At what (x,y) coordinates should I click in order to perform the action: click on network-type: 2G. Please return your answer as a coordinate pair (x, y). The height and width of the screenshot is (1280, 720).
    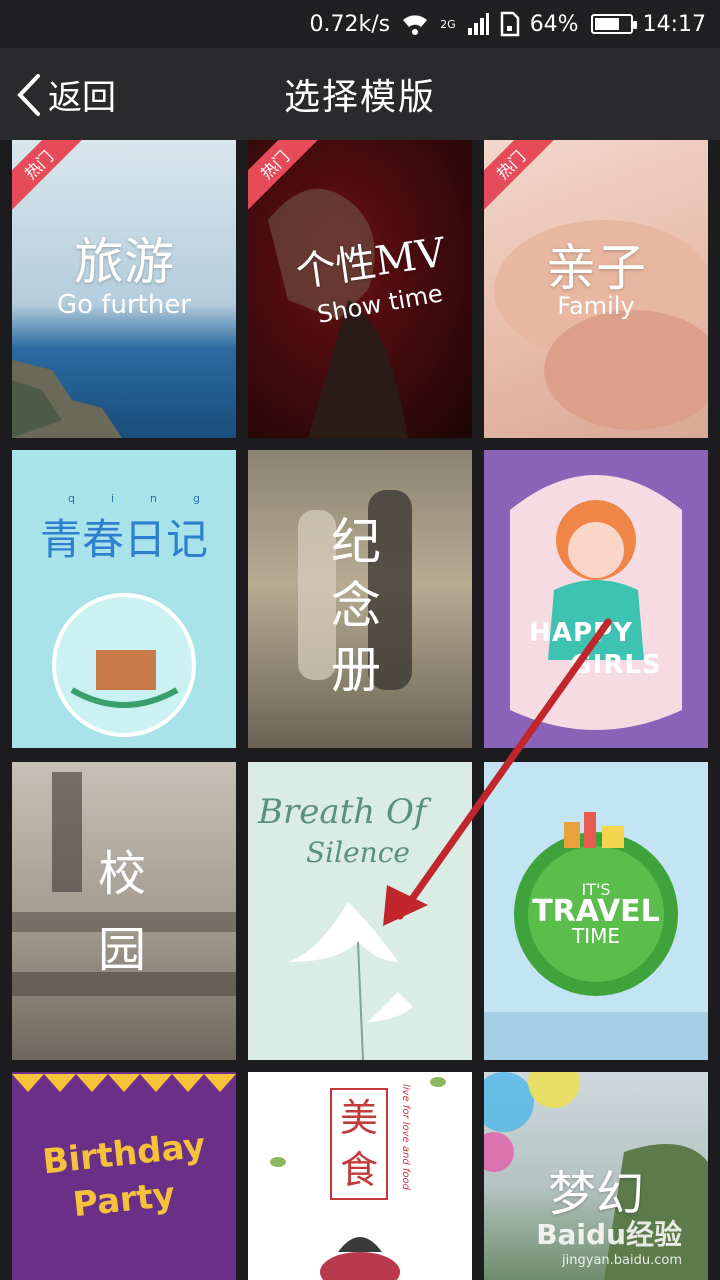
    Looking at the image, I should click on (448, 24).